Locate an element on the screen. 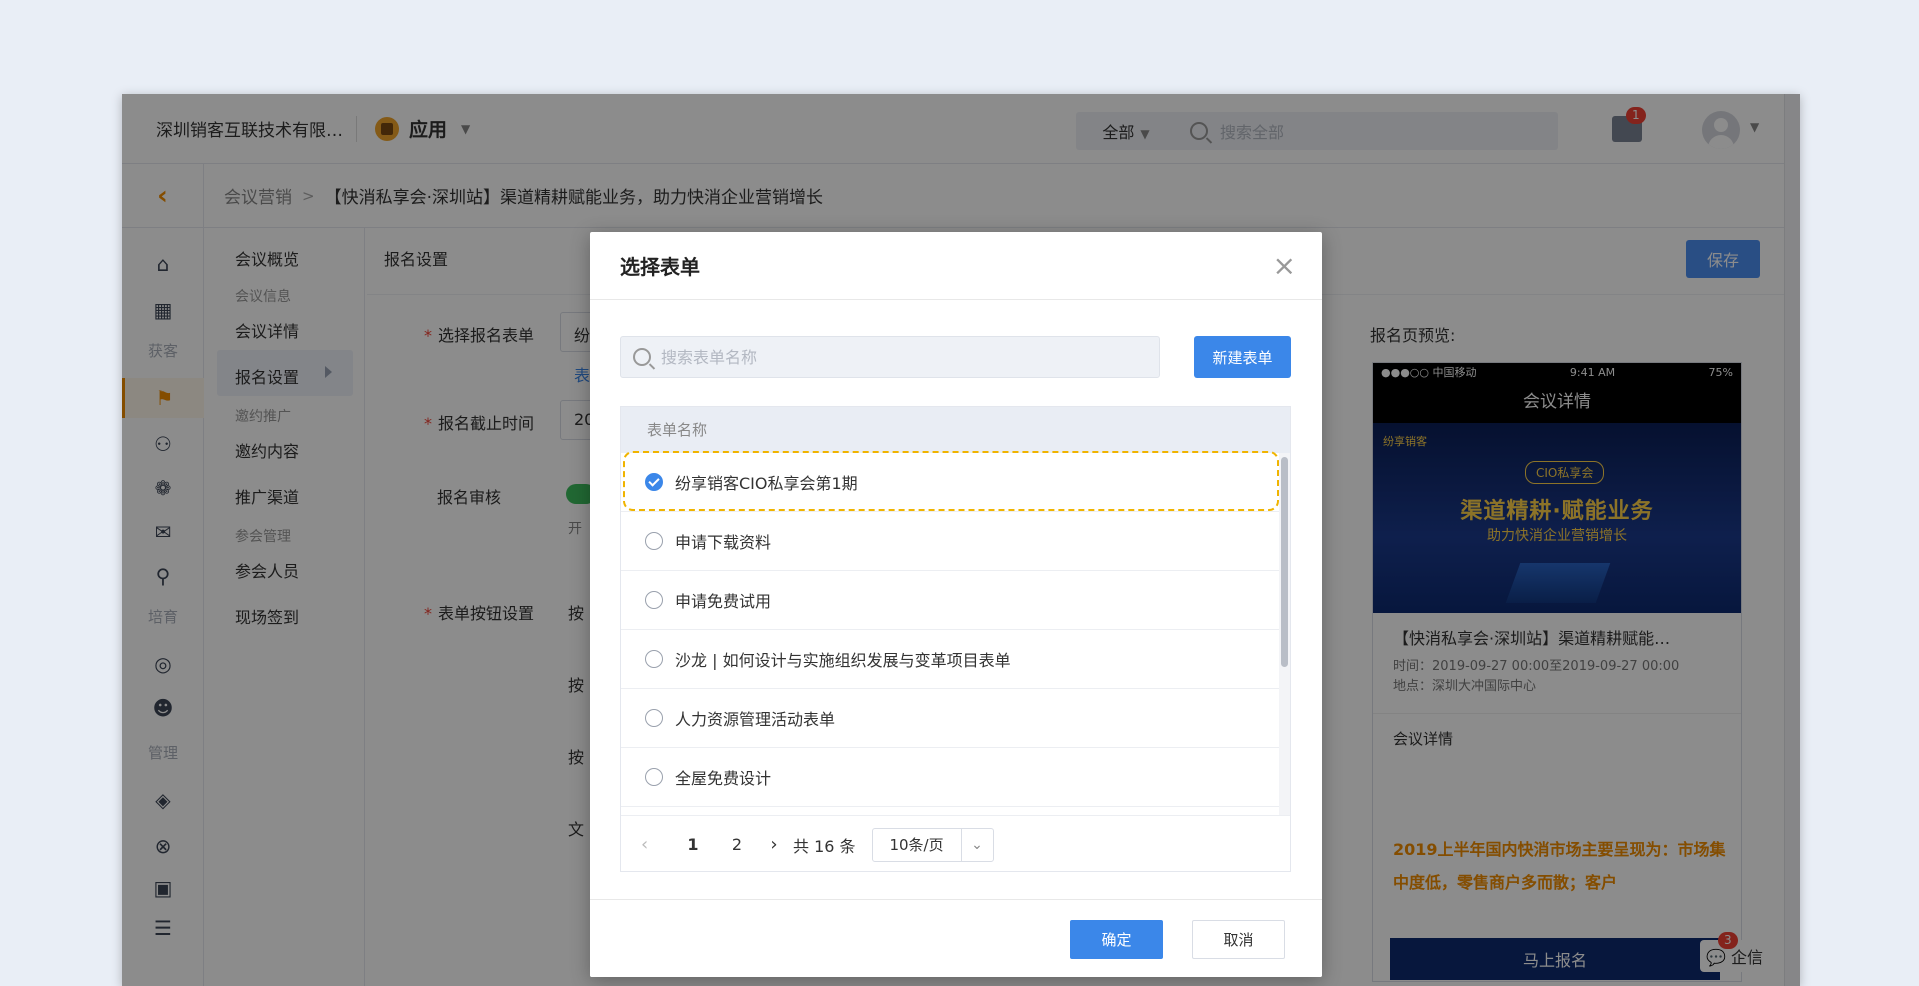 This screenshot has height=986, width=1919. table-row: 全屋免费设计 is located at coordinates (951, 777).